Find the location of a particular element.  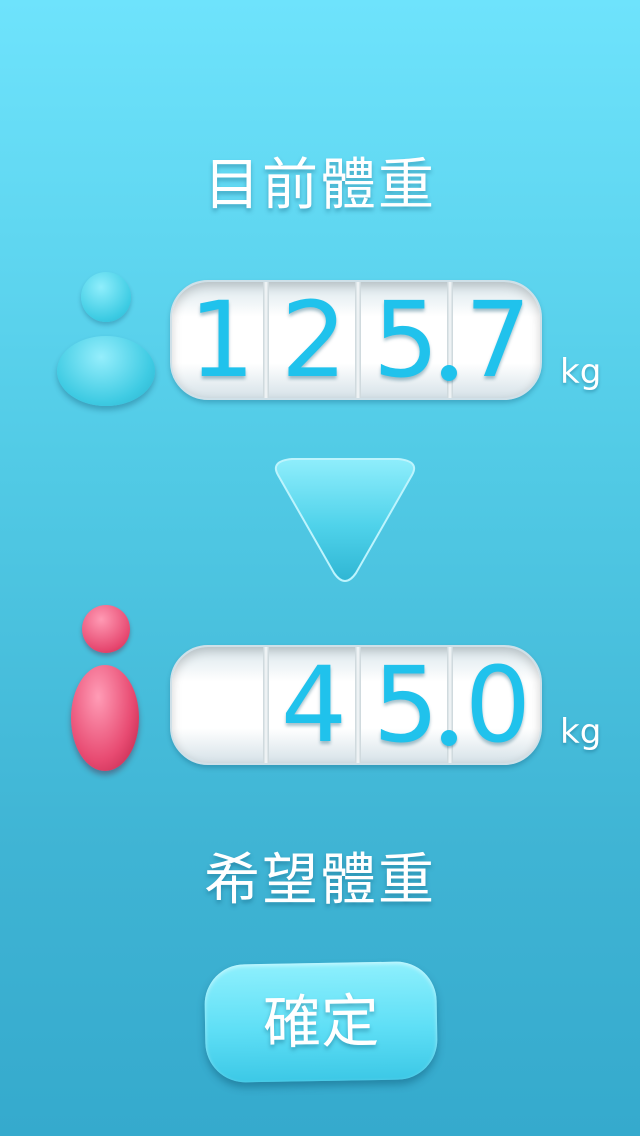

current-unit-label: kg is located at coordinates (581, 372).